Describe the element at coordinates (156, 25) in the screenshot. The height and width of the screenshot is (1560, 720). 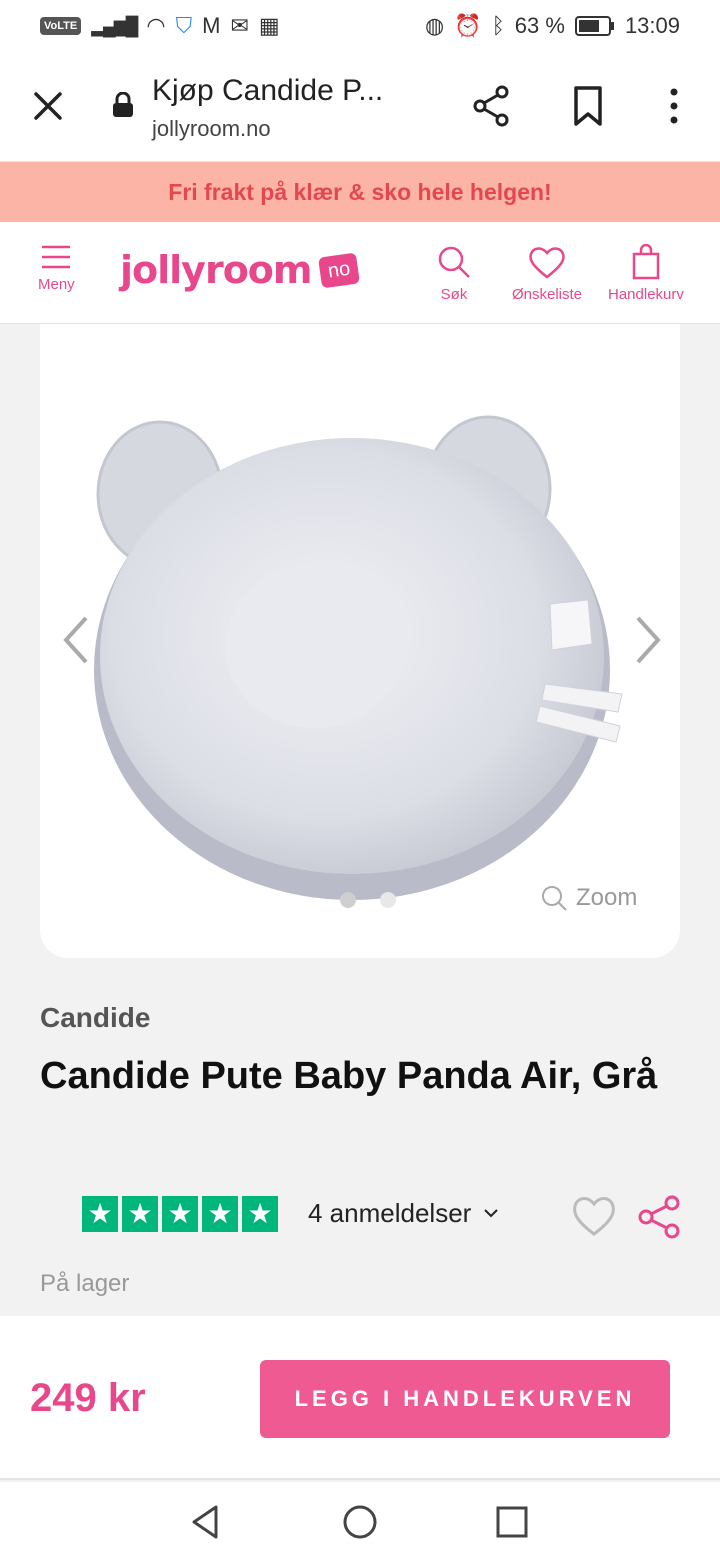
I see `wifi-icon: ◠` at that location.